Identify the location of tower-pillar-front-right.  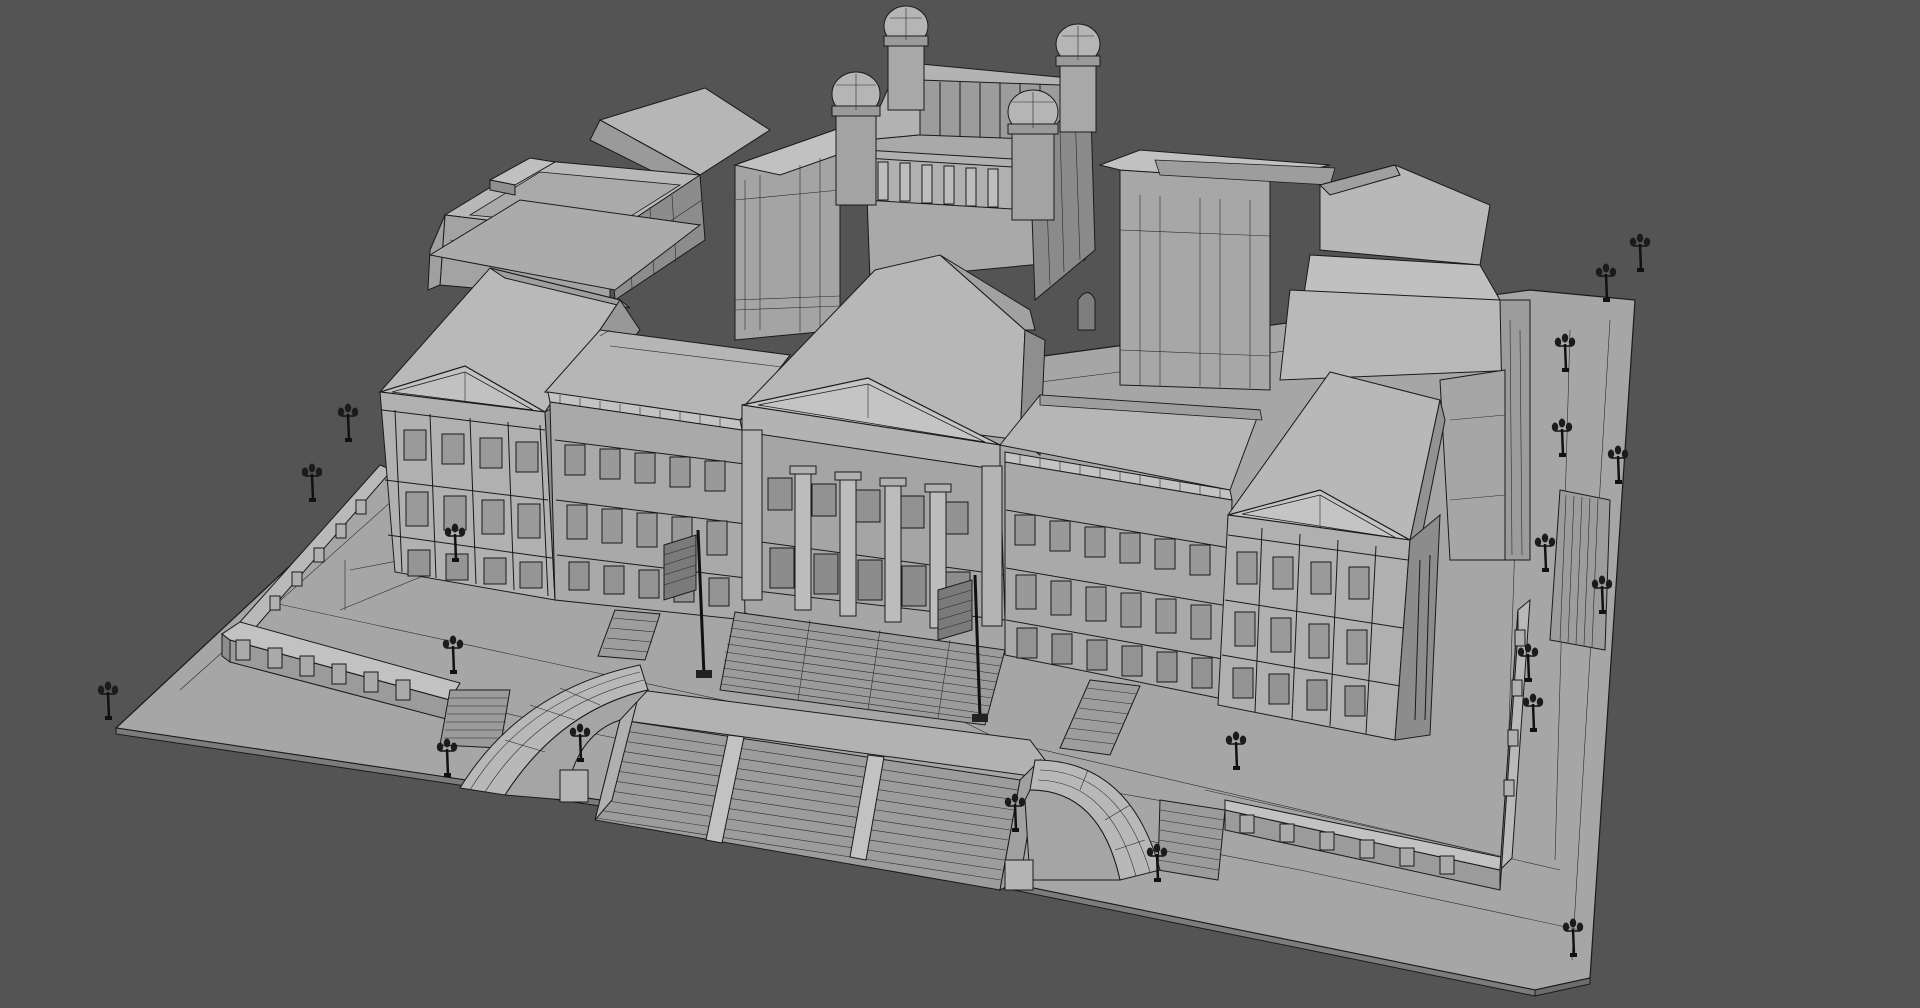
(1033, 155).